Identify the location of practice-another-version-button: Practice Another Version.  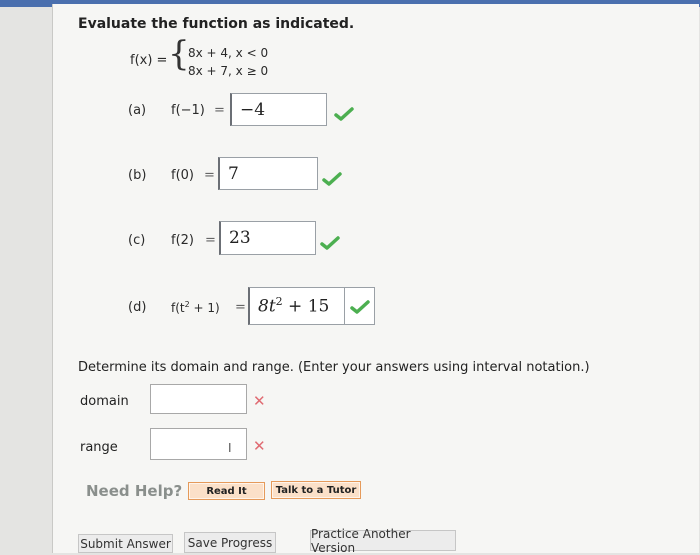
(383, 541).